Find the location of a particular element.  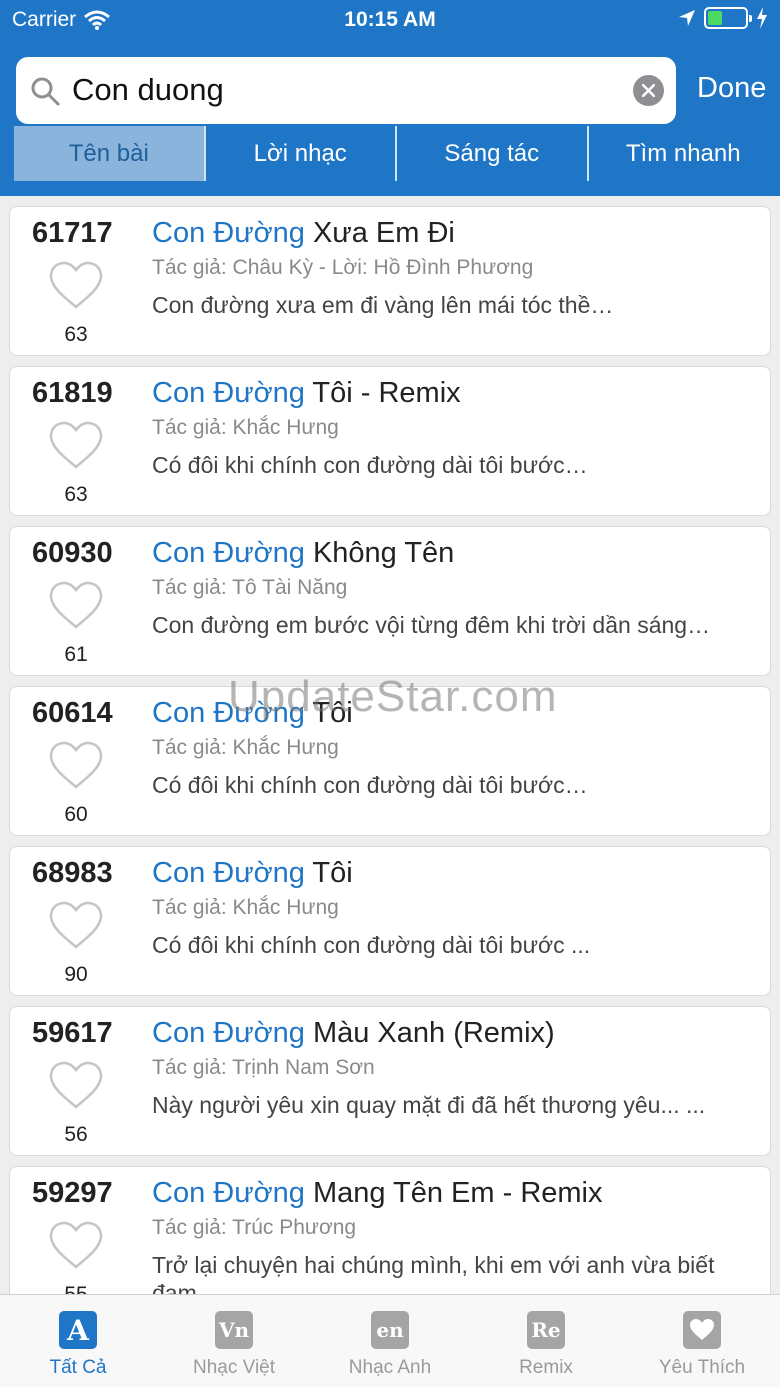

song-author: Tác giả: Trúc Phương is located at coordinates (254, 1227).